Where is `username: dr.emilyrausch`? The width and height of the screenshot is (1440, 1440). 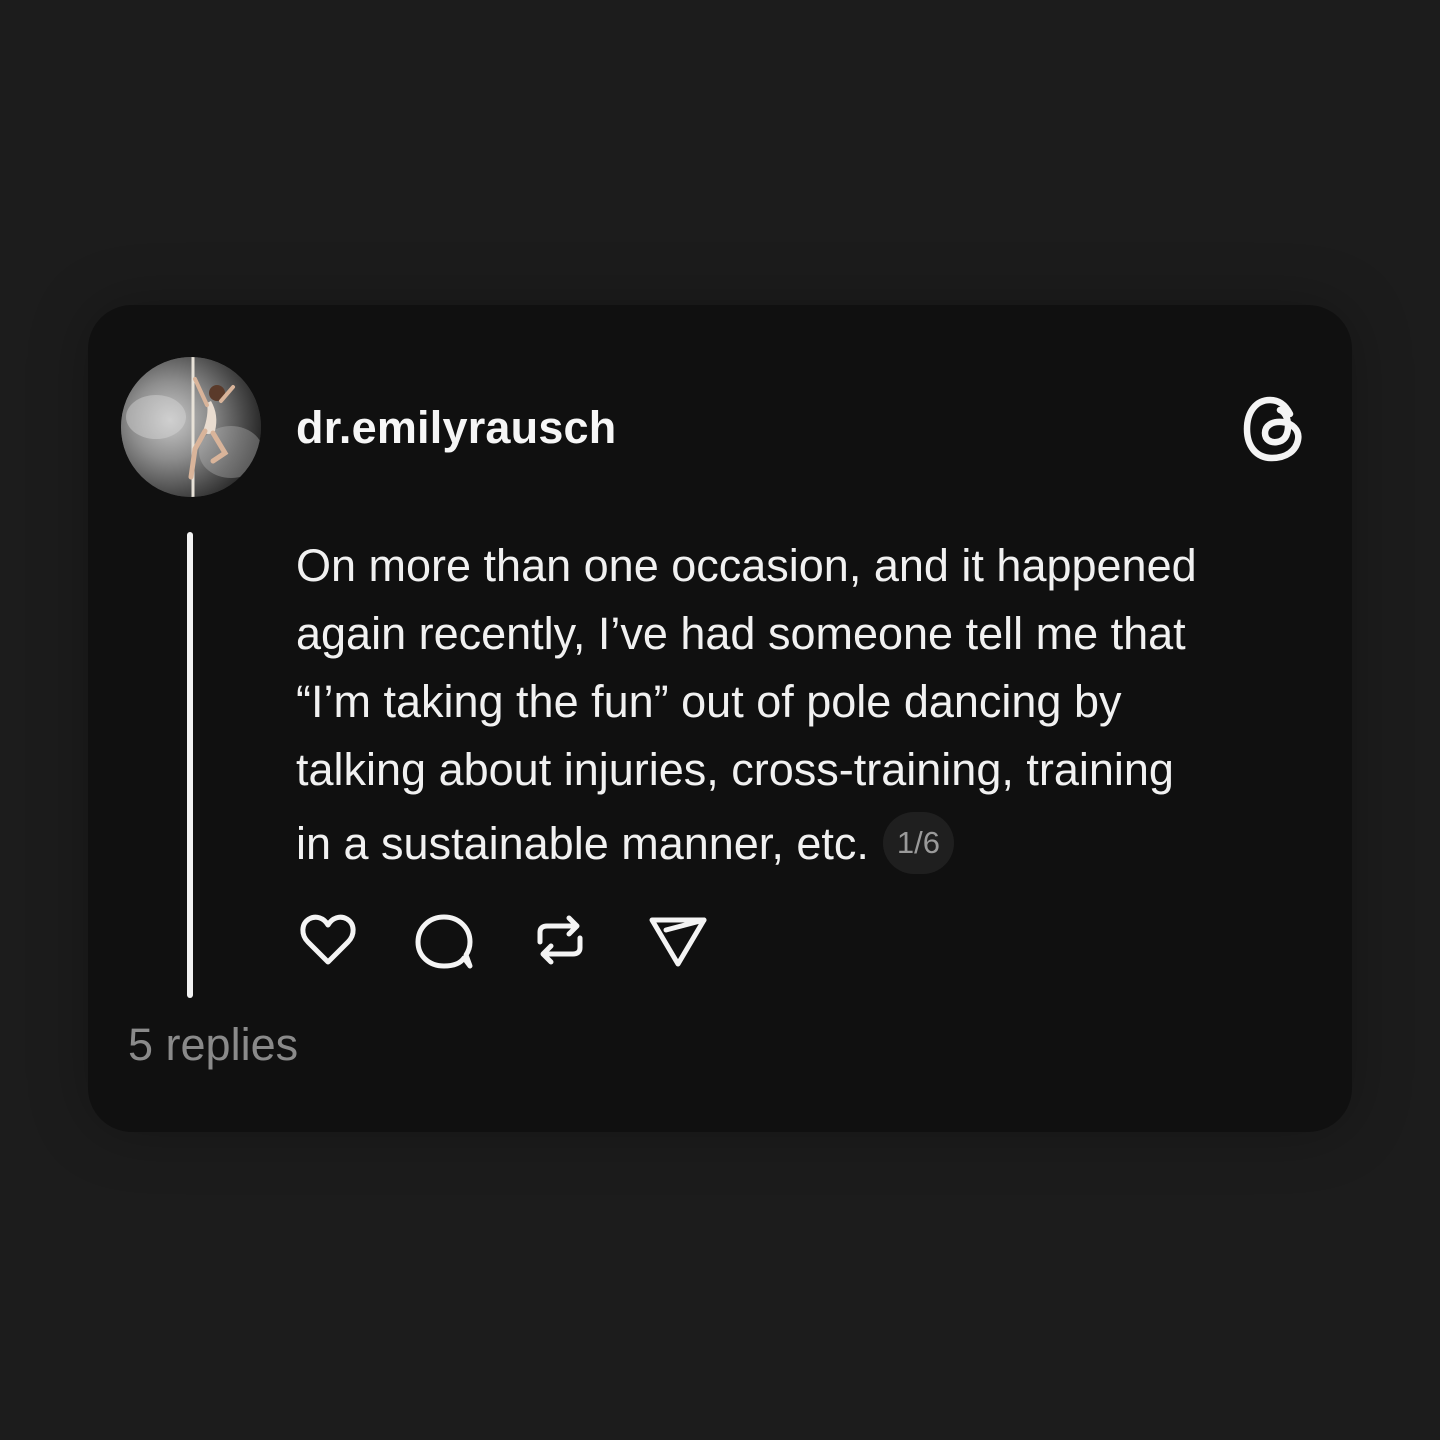
username: dr.emilyrausch is located at coordinates (456, 428).